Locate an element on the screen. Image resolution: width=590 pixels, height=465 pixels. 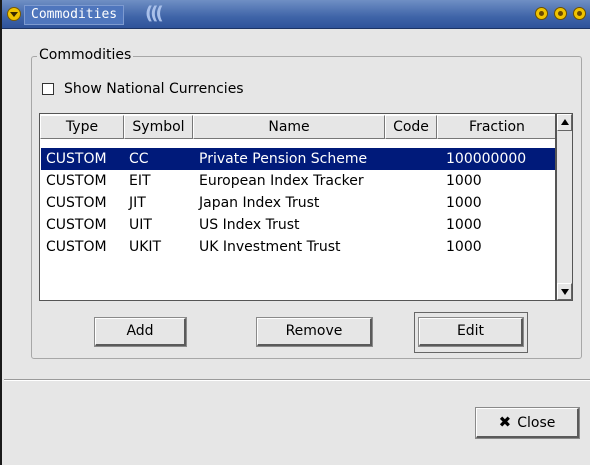
close-x-icon: ✖ is located at coordinates (505, 422).